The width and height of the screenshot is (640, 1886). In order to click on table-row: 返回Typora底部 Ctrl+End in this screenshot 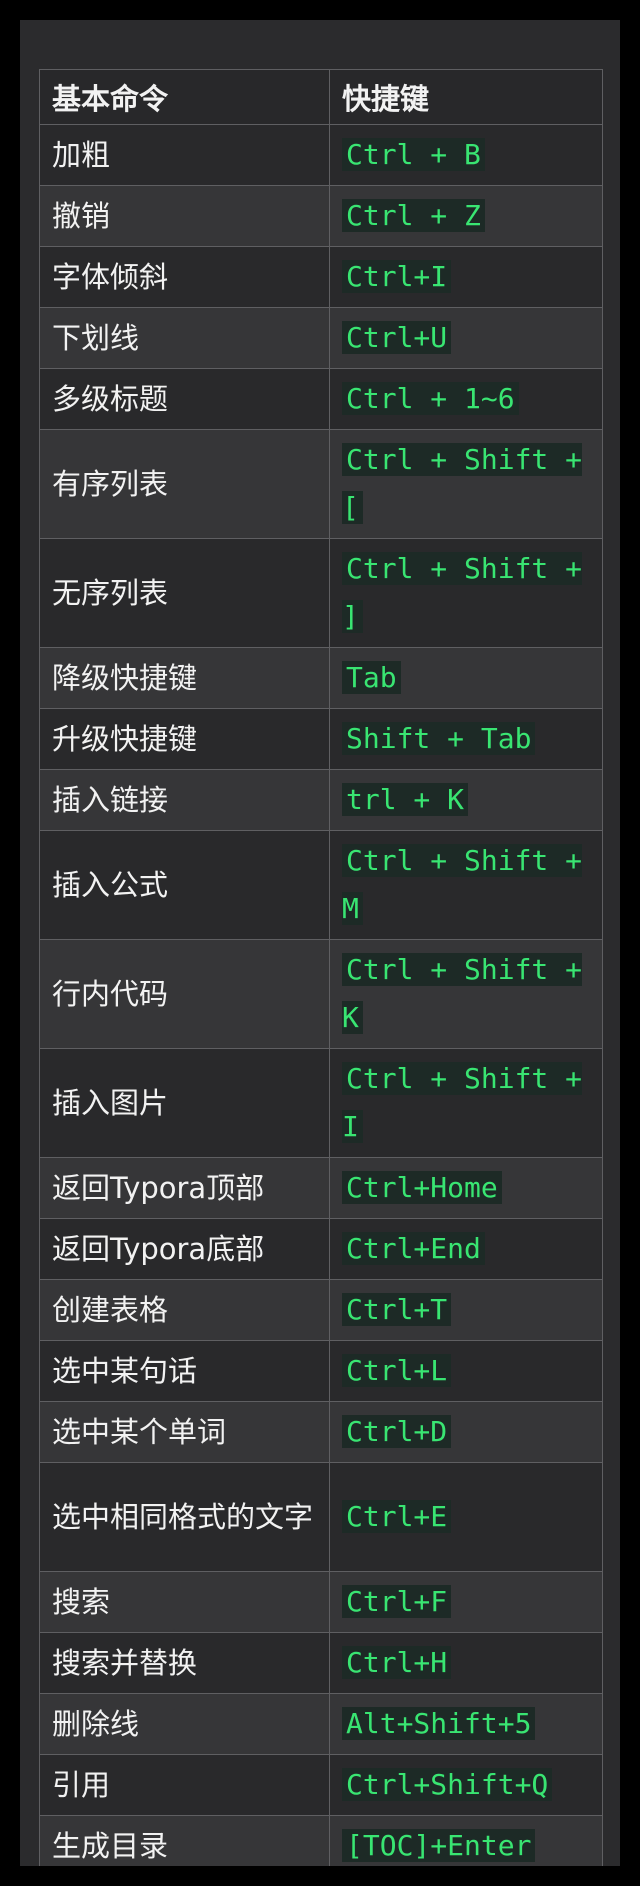, I will do `click(321, 1249)`.